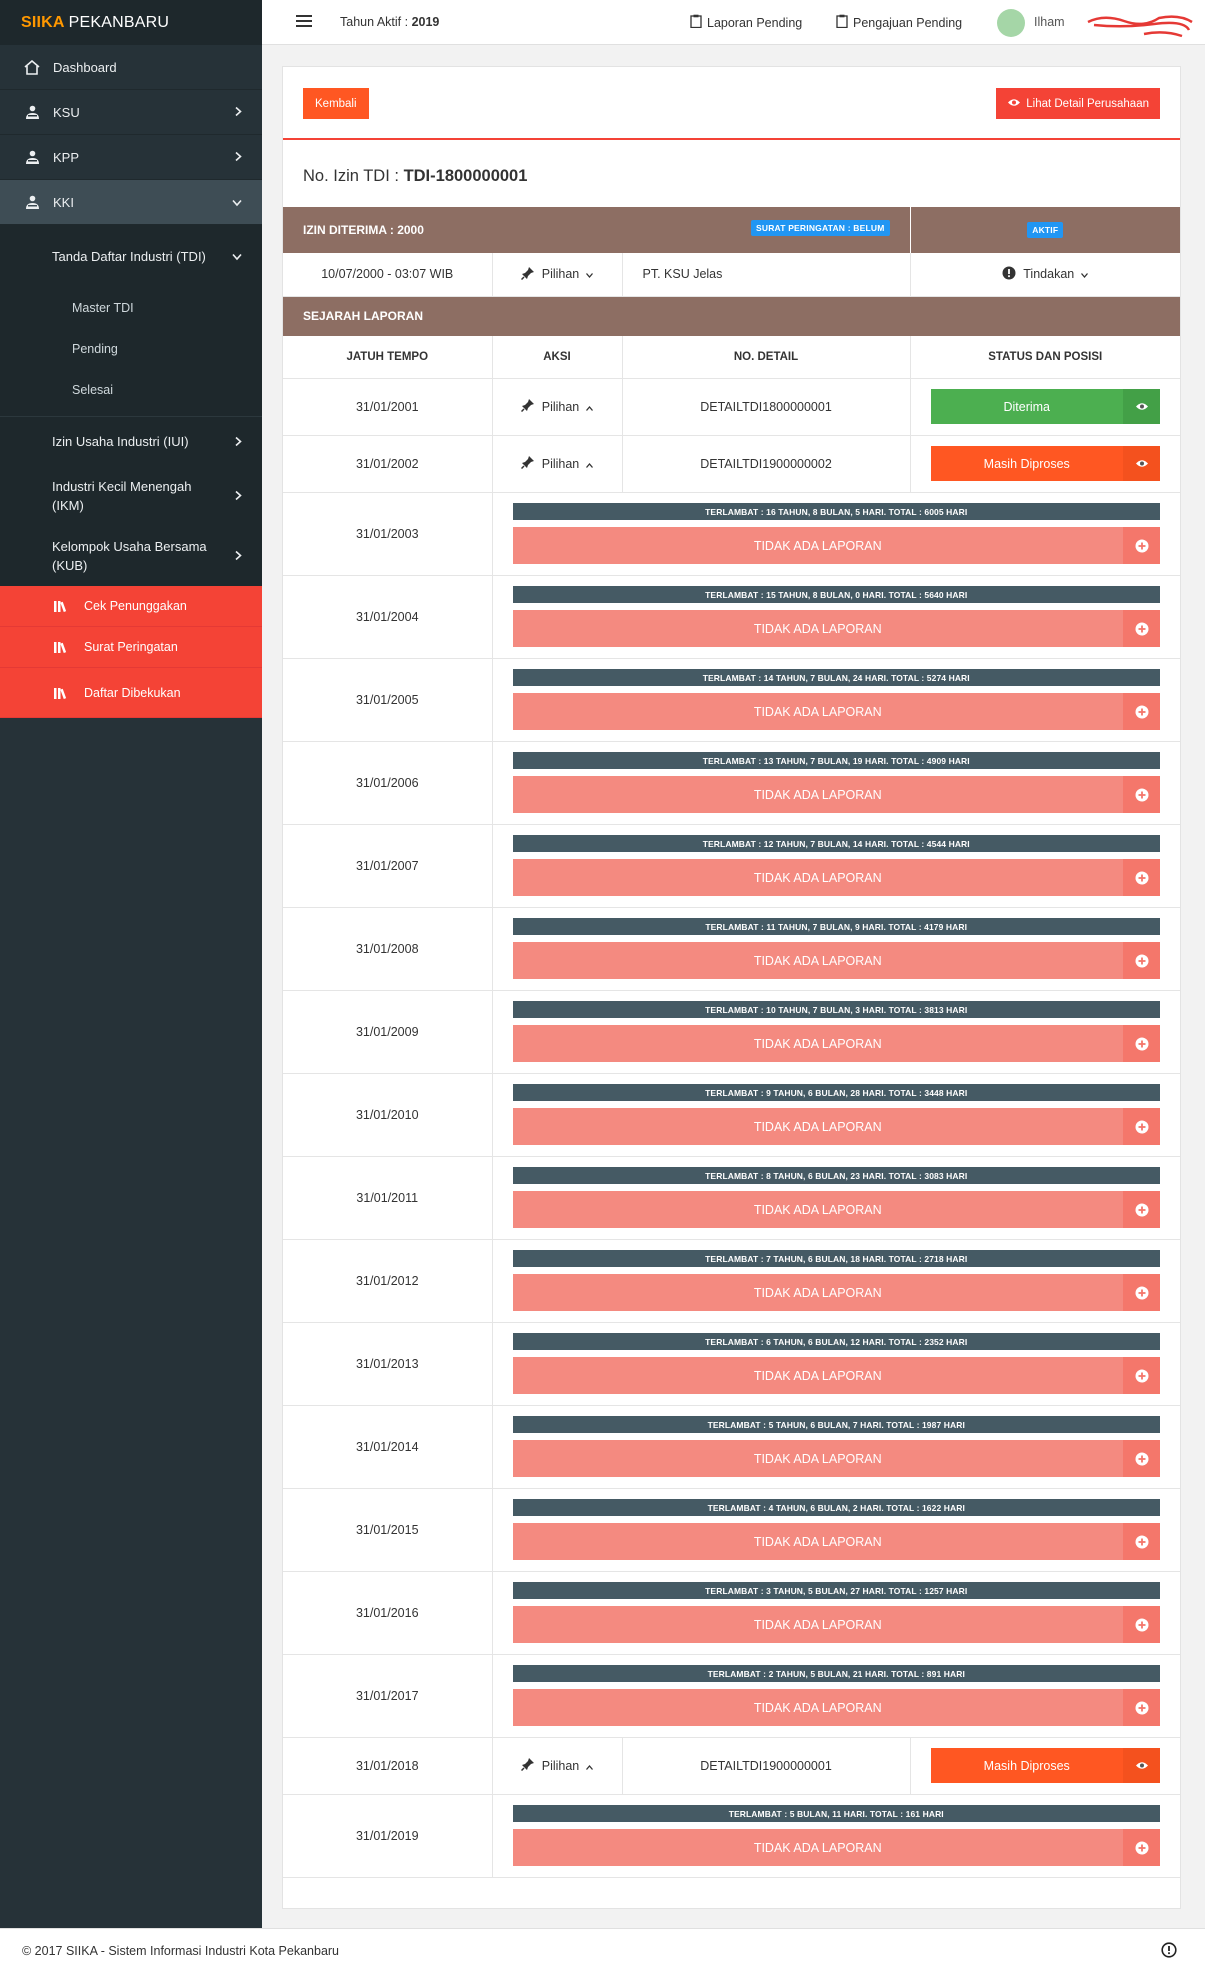 Image resolution: width=1205 pixels, height=1972 pixels. I want to click on hamburger-icon, so click(304, 22).